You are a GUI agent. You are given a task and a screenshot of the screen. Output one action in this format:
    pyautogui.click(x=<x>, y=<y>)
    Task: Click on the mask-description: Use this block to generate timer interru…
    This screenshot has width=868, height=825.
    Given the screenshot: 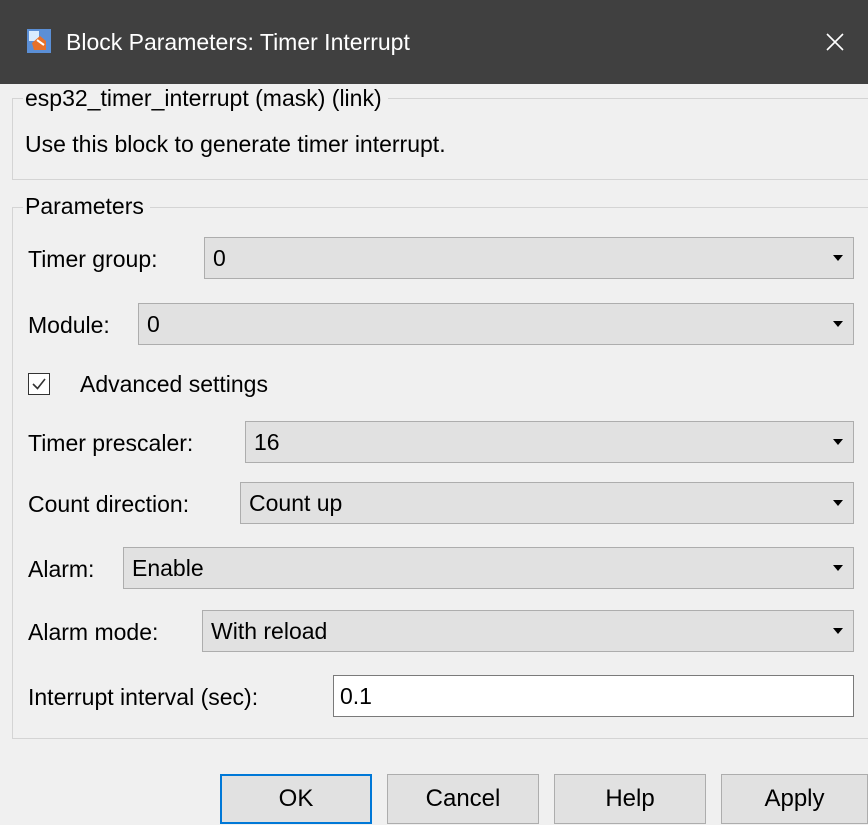 What is the action you would take?
    pyautogui.click(x=235, y=144)
    